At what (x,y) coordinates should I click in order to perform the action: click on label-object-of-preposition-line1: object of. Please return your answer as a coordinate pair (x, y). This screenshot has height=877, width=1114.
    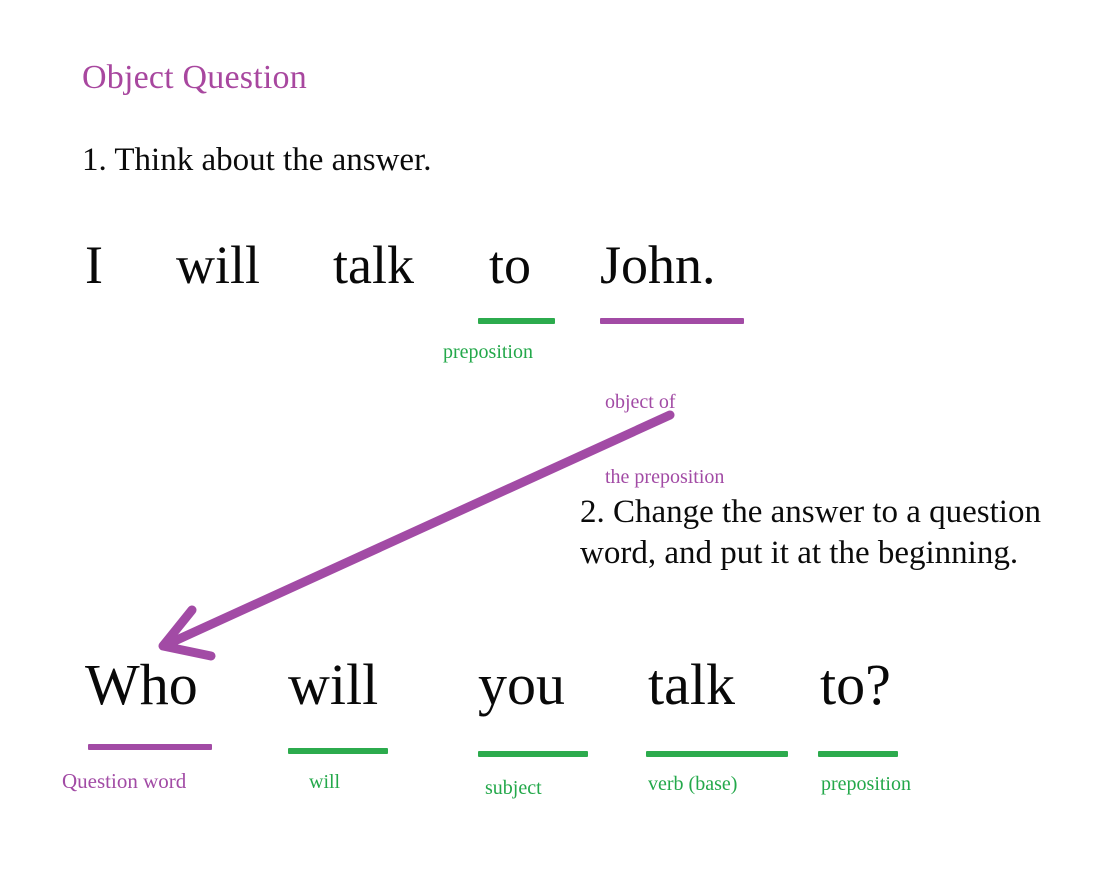
    Looking at the image, I should click on (640, 402).